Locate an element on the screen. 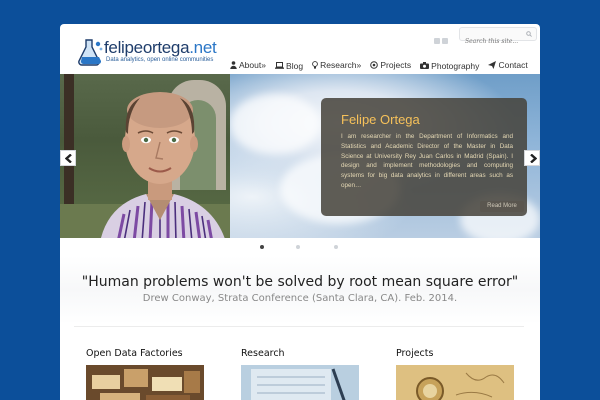 This screenshot has width=600, height=400. target-icon is located at coordinates (374, 65).